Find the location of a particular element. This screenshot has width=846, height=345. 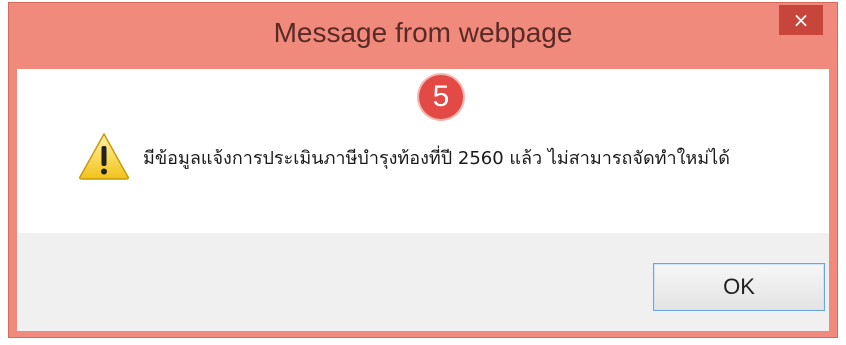

dialog-title: Message from webpage is located at coordinates (423, 32).